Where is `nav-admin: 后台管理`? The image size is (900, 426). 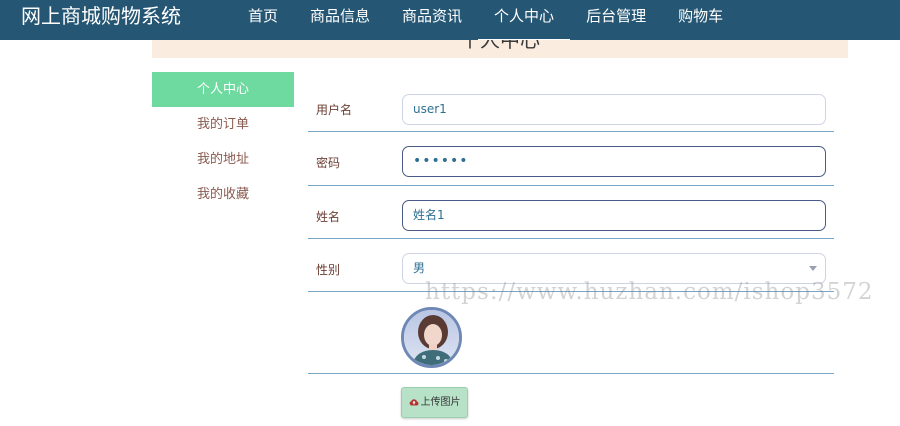
nav-admin: 后台管理 is located at coordinates (616, 20).